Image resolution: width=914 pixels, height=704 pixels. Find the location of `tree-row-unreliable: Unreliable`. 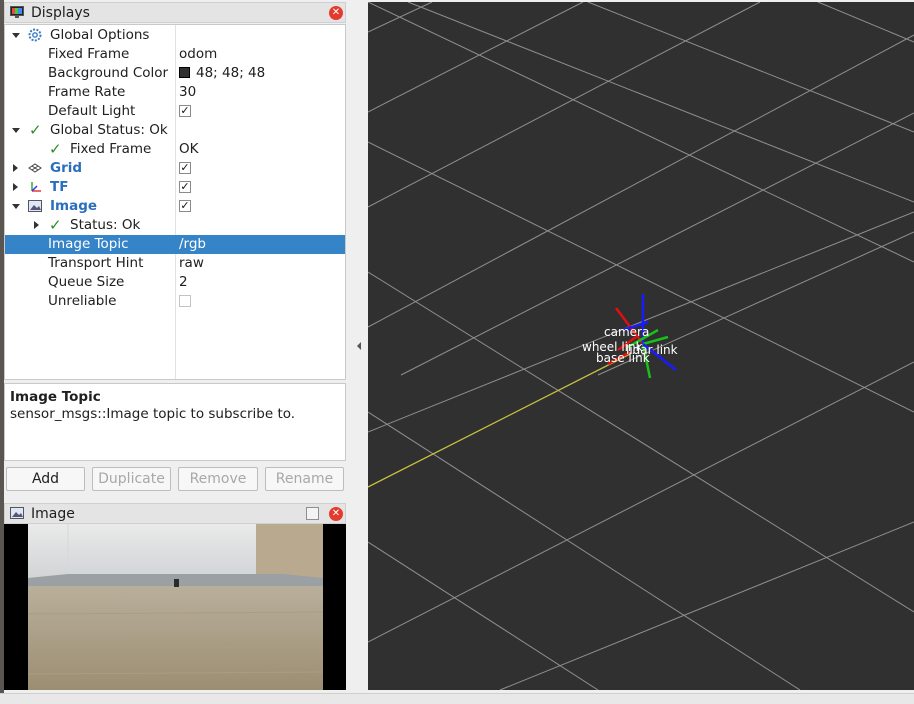

tree-row-unreliable: Unreliable is located at coordinates (175, 301).